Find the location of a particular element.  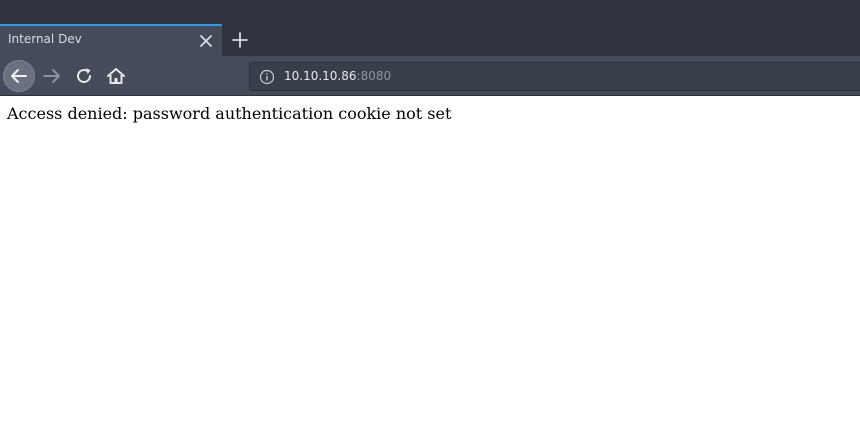

tab-strip: Internal Dev is located at coordinates (430, 28).